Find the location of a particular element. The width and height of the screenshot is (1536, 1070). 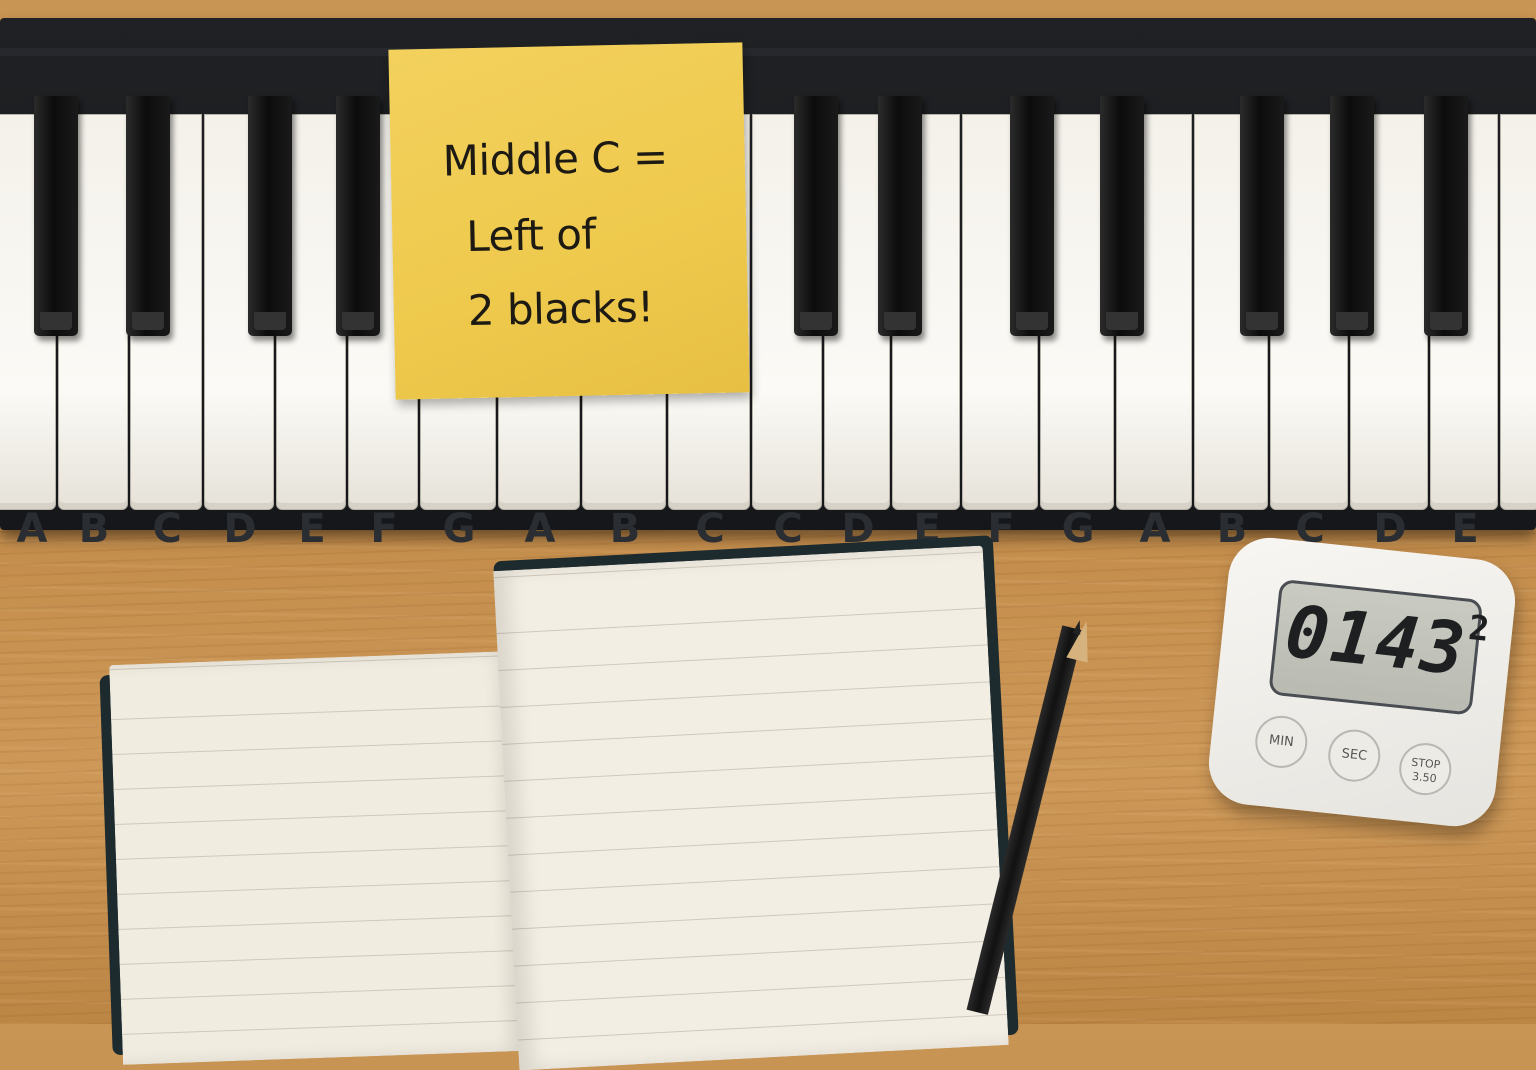

sticky-note: Middle C = Left of 2 blacks! is located at coordinates (569, 221).